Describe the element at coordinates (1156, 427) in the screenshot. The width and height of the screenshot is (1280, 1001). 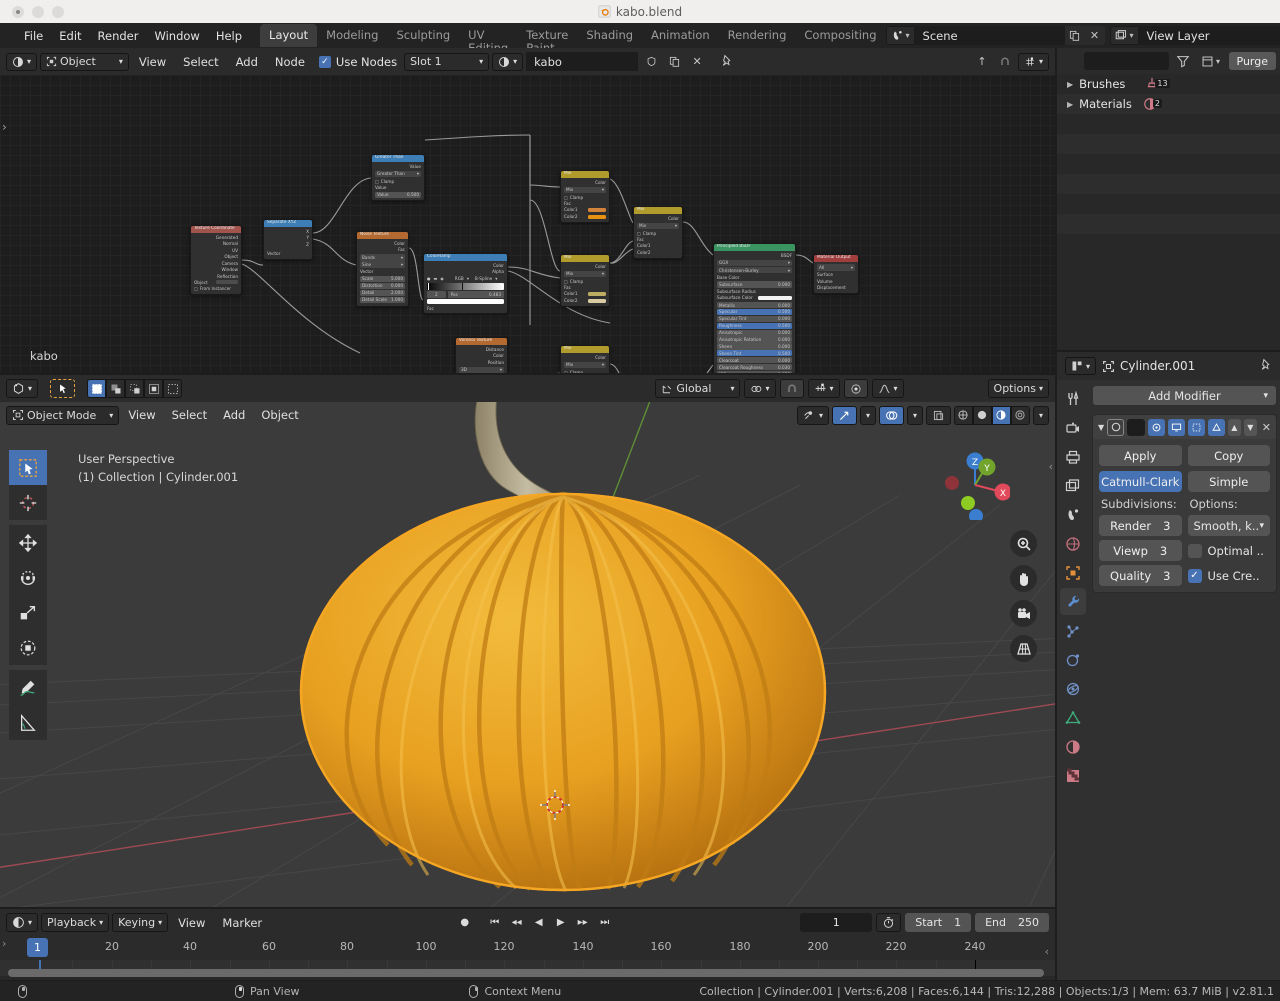
I see `modifier-toggle-on-cage` at that location.